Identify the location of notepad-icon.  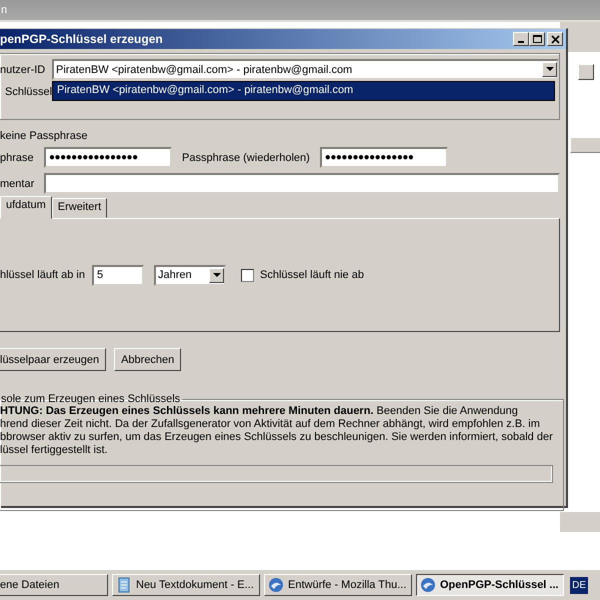
(124, 585).